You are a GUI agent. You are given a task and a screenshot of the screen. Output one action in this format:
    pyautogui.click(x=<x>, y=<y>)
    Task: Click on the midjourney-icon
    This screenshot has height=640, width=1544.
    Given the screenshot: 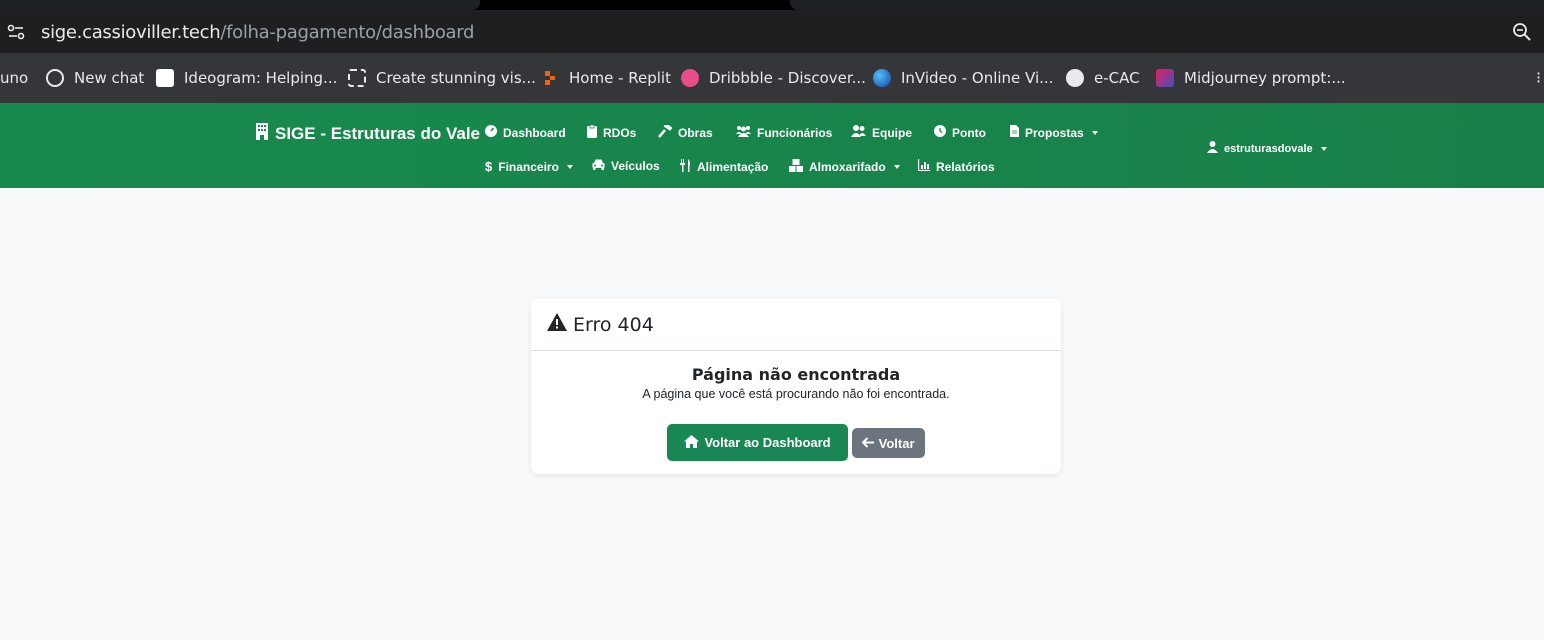 What is the action you would take?
    pyautogui.click(x=1165, y=78)
    